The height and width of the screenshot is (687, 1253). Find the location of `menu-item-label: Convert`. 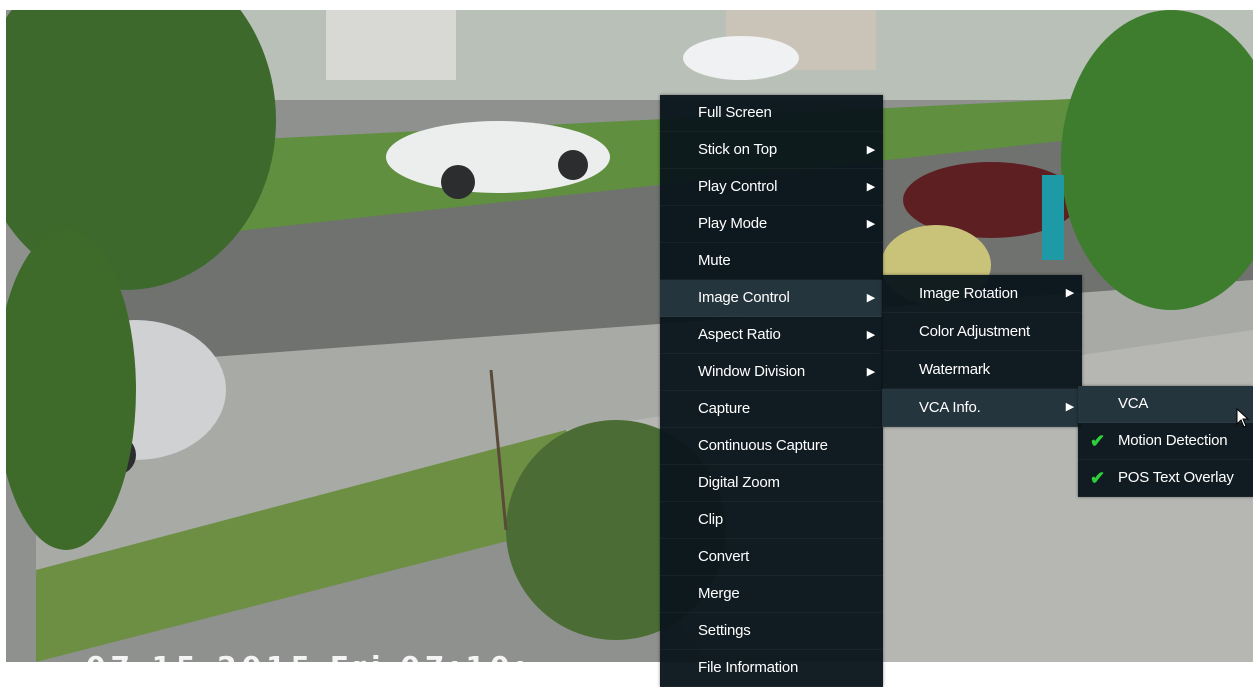

menu-item-label: Convert is located at coordinates (724, 556).